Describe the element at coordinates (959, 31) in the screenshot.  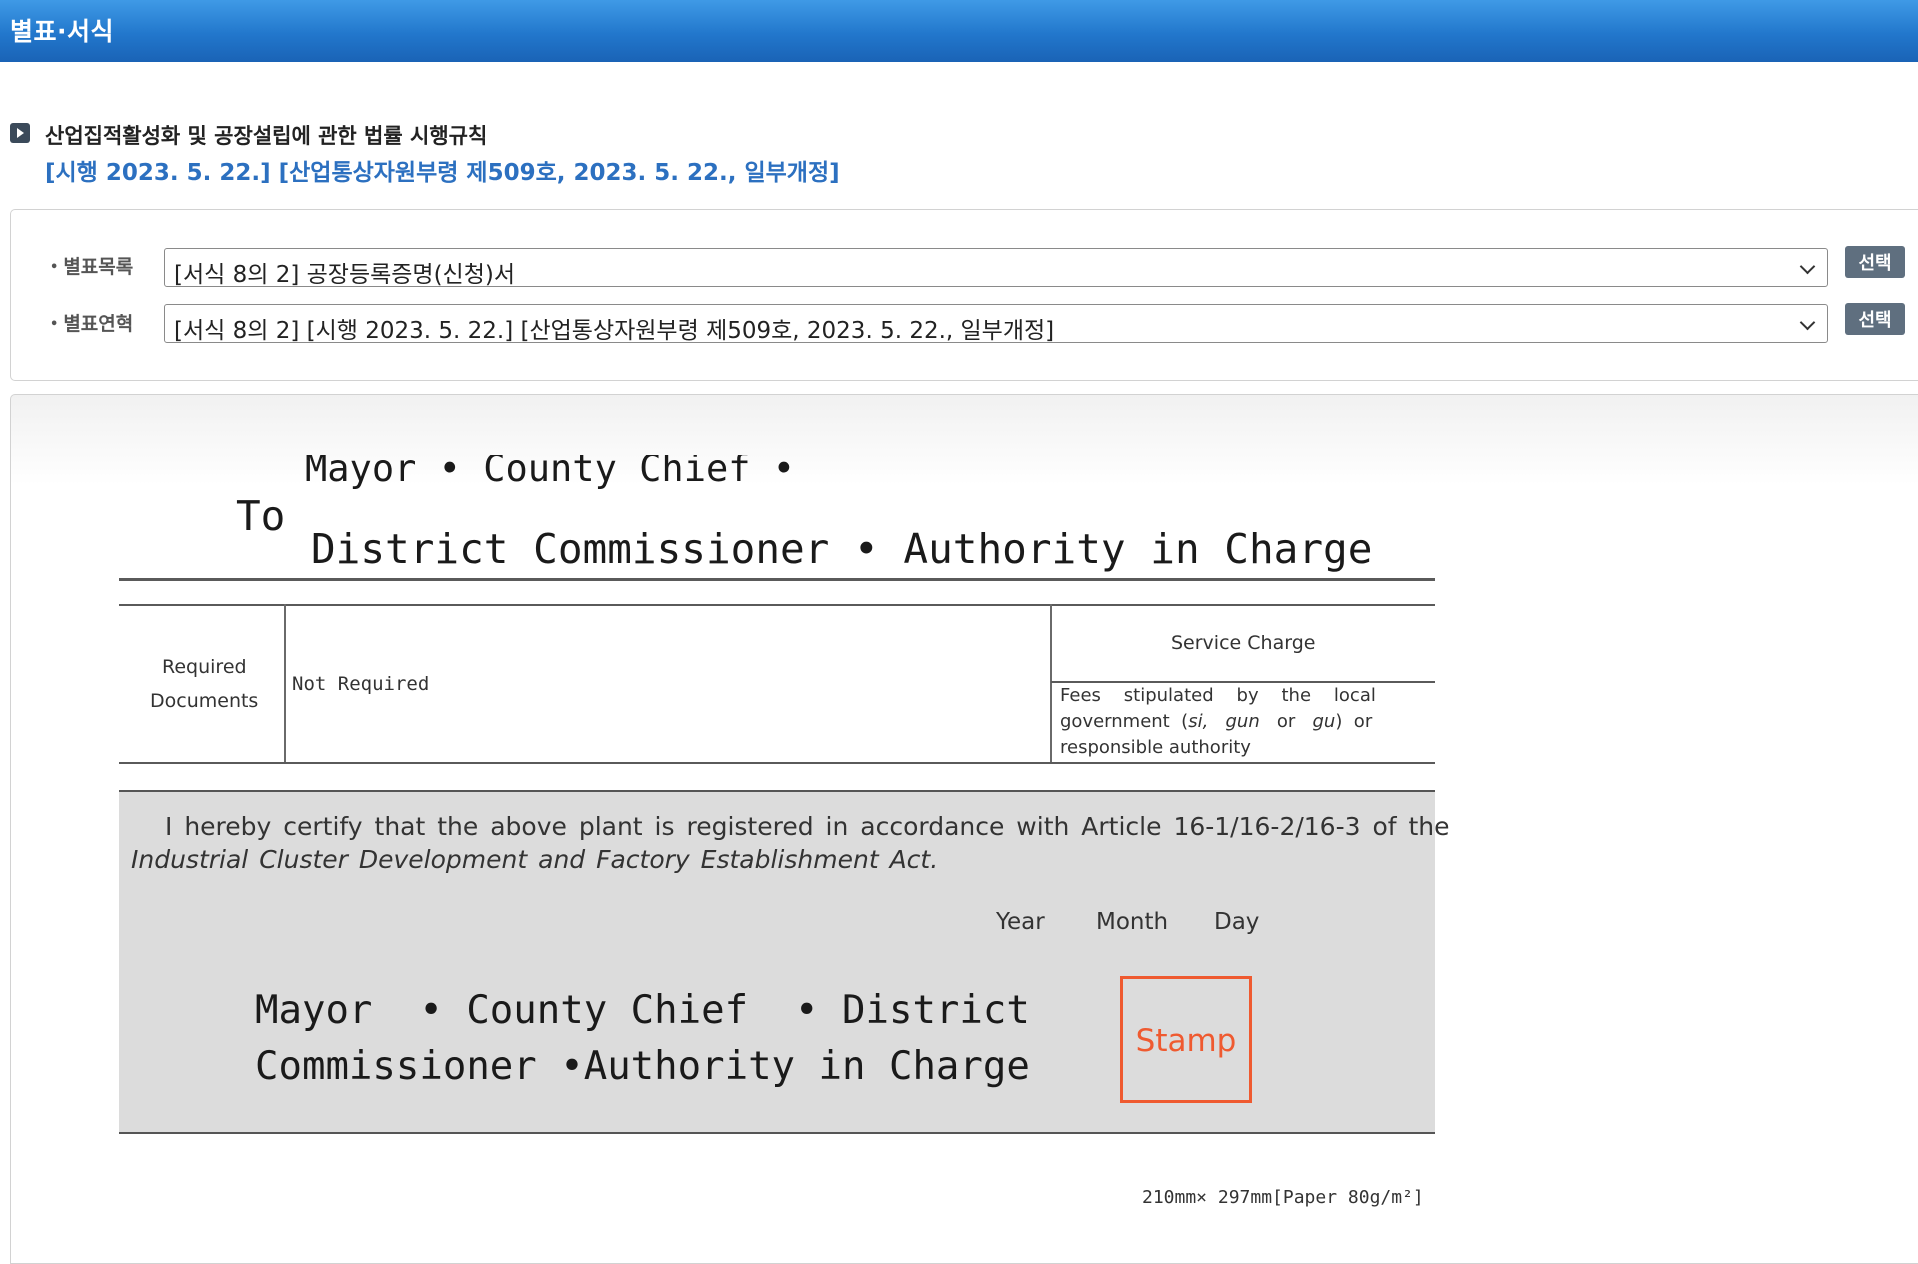
I see `top-header-bar: 별표·서식` at that location.